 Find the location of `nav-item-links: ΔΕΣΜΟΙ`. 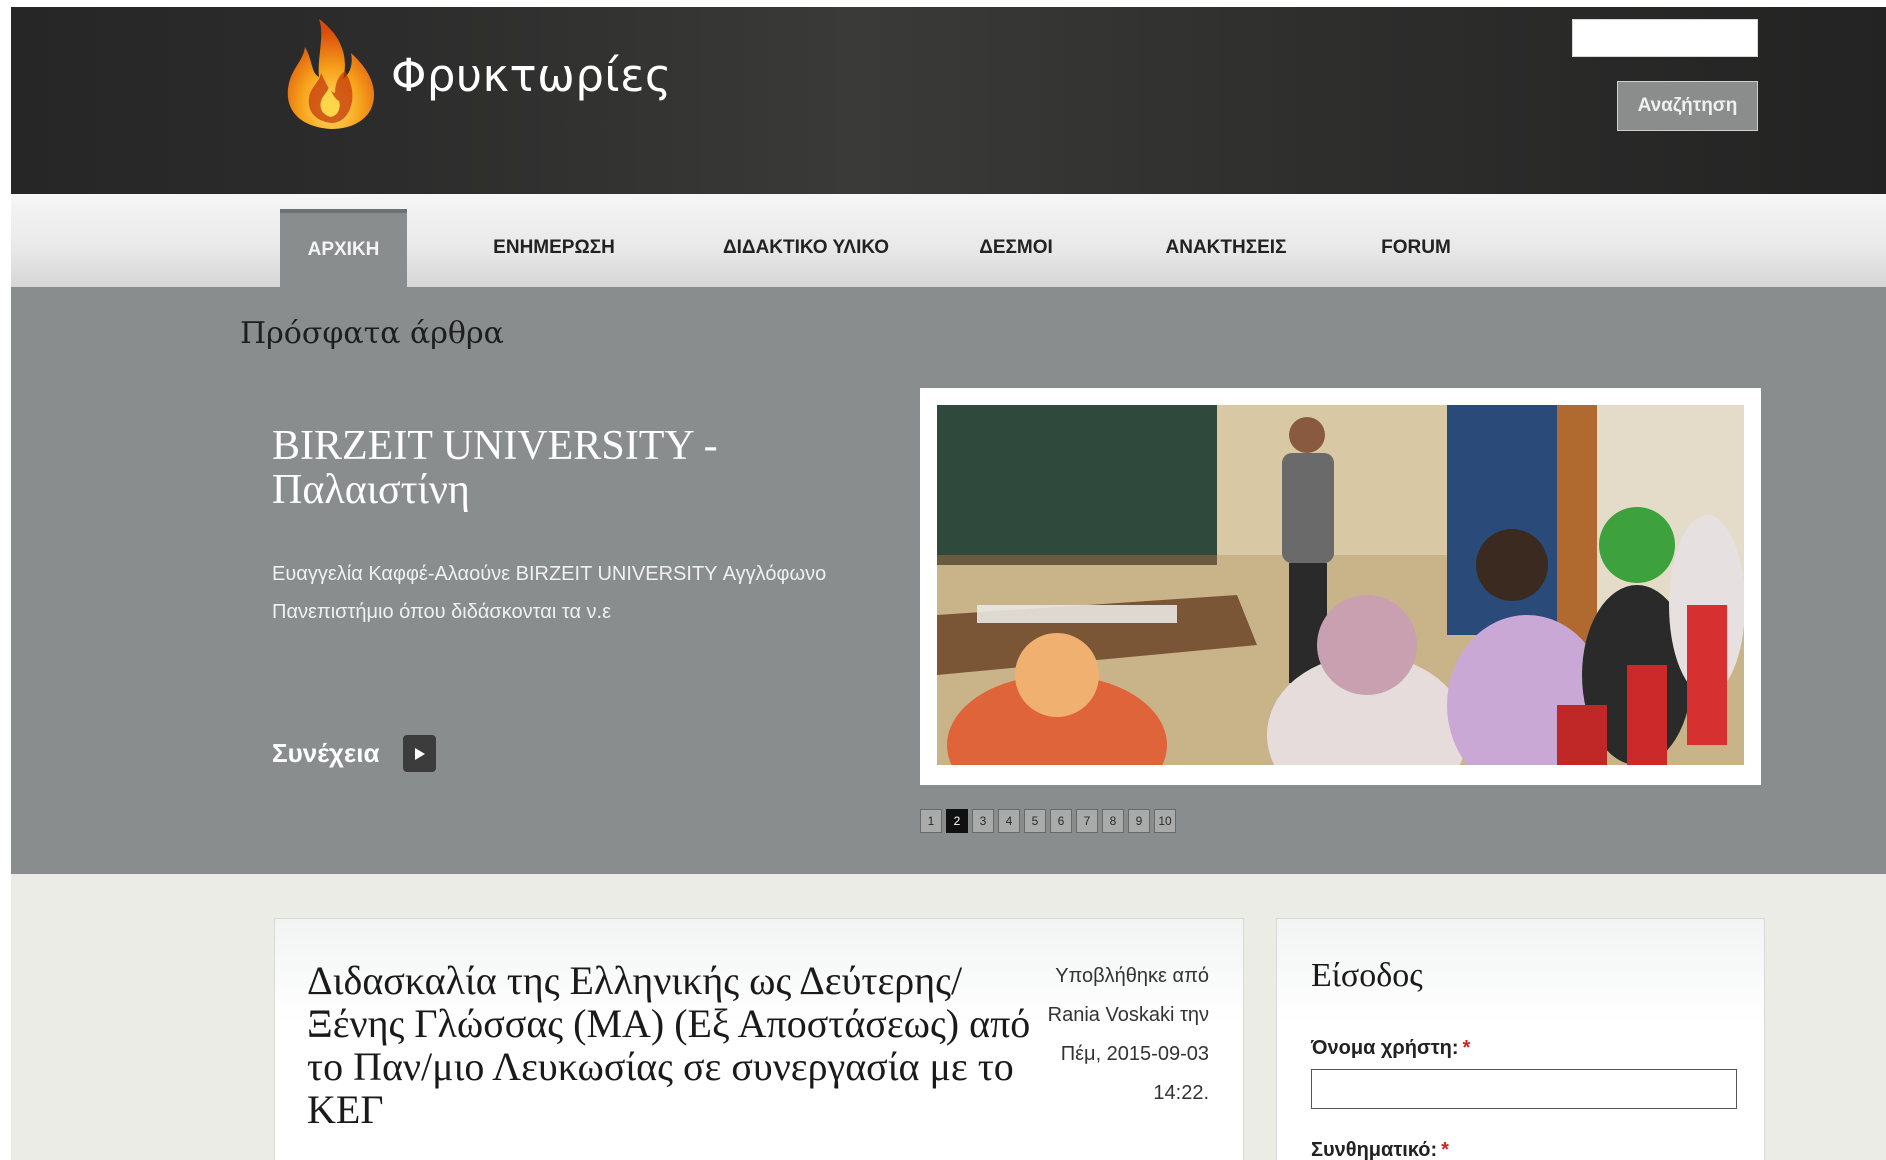

nav-item-links: ΔΕΣΜΟΙ is located at coordinates (1016, 248).